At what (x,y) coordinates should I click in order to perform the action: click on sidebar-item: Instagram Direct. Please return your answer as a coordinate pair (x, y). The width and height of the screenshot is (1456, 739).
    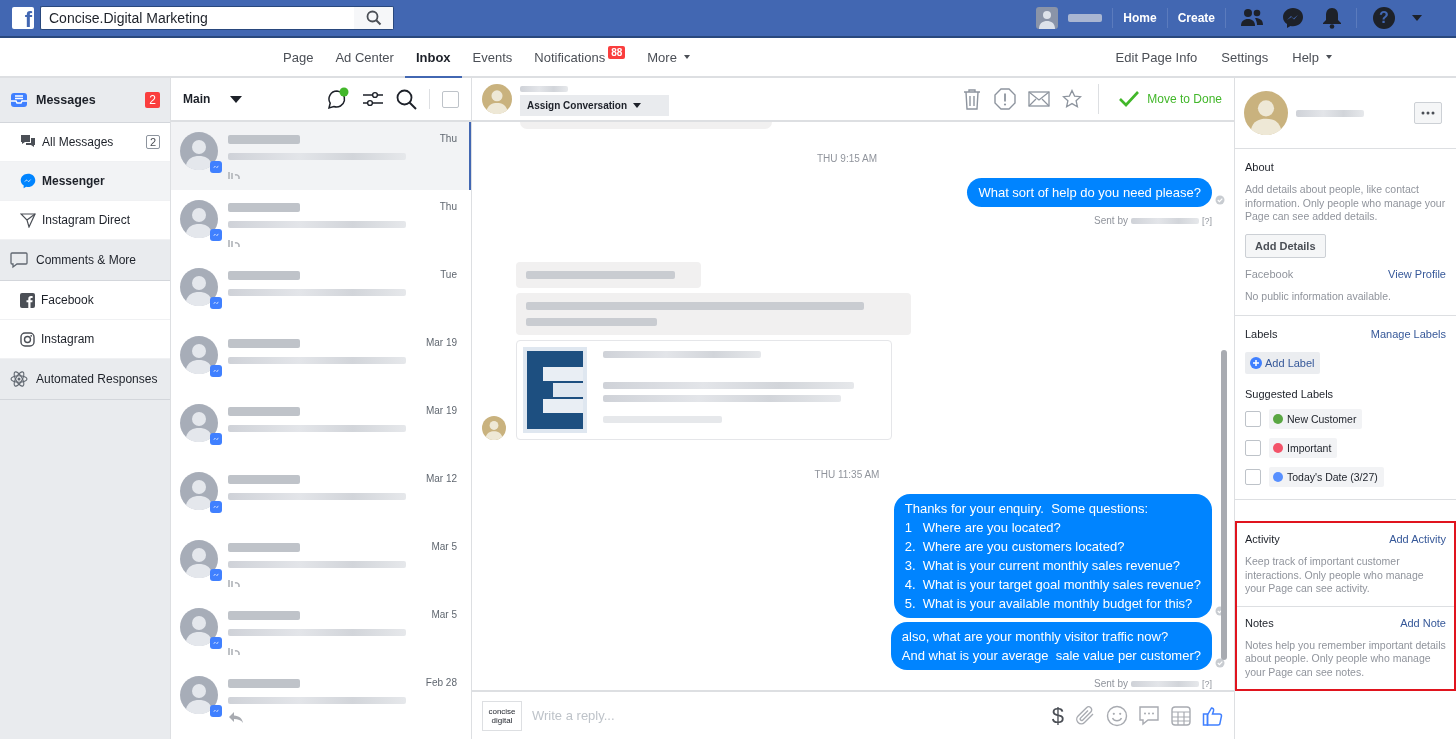
    Looking at the image, I should click on (85, 220).